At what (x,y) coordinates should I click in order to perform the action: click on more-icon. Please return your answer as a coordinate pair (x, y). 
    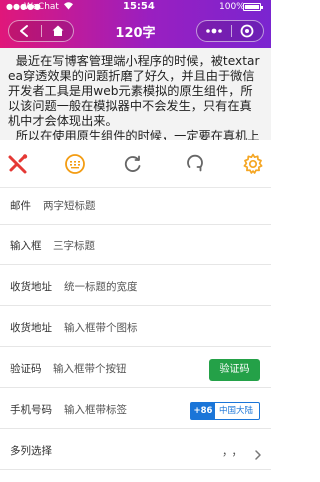
    Looking at the image, I should click on (214, 31).